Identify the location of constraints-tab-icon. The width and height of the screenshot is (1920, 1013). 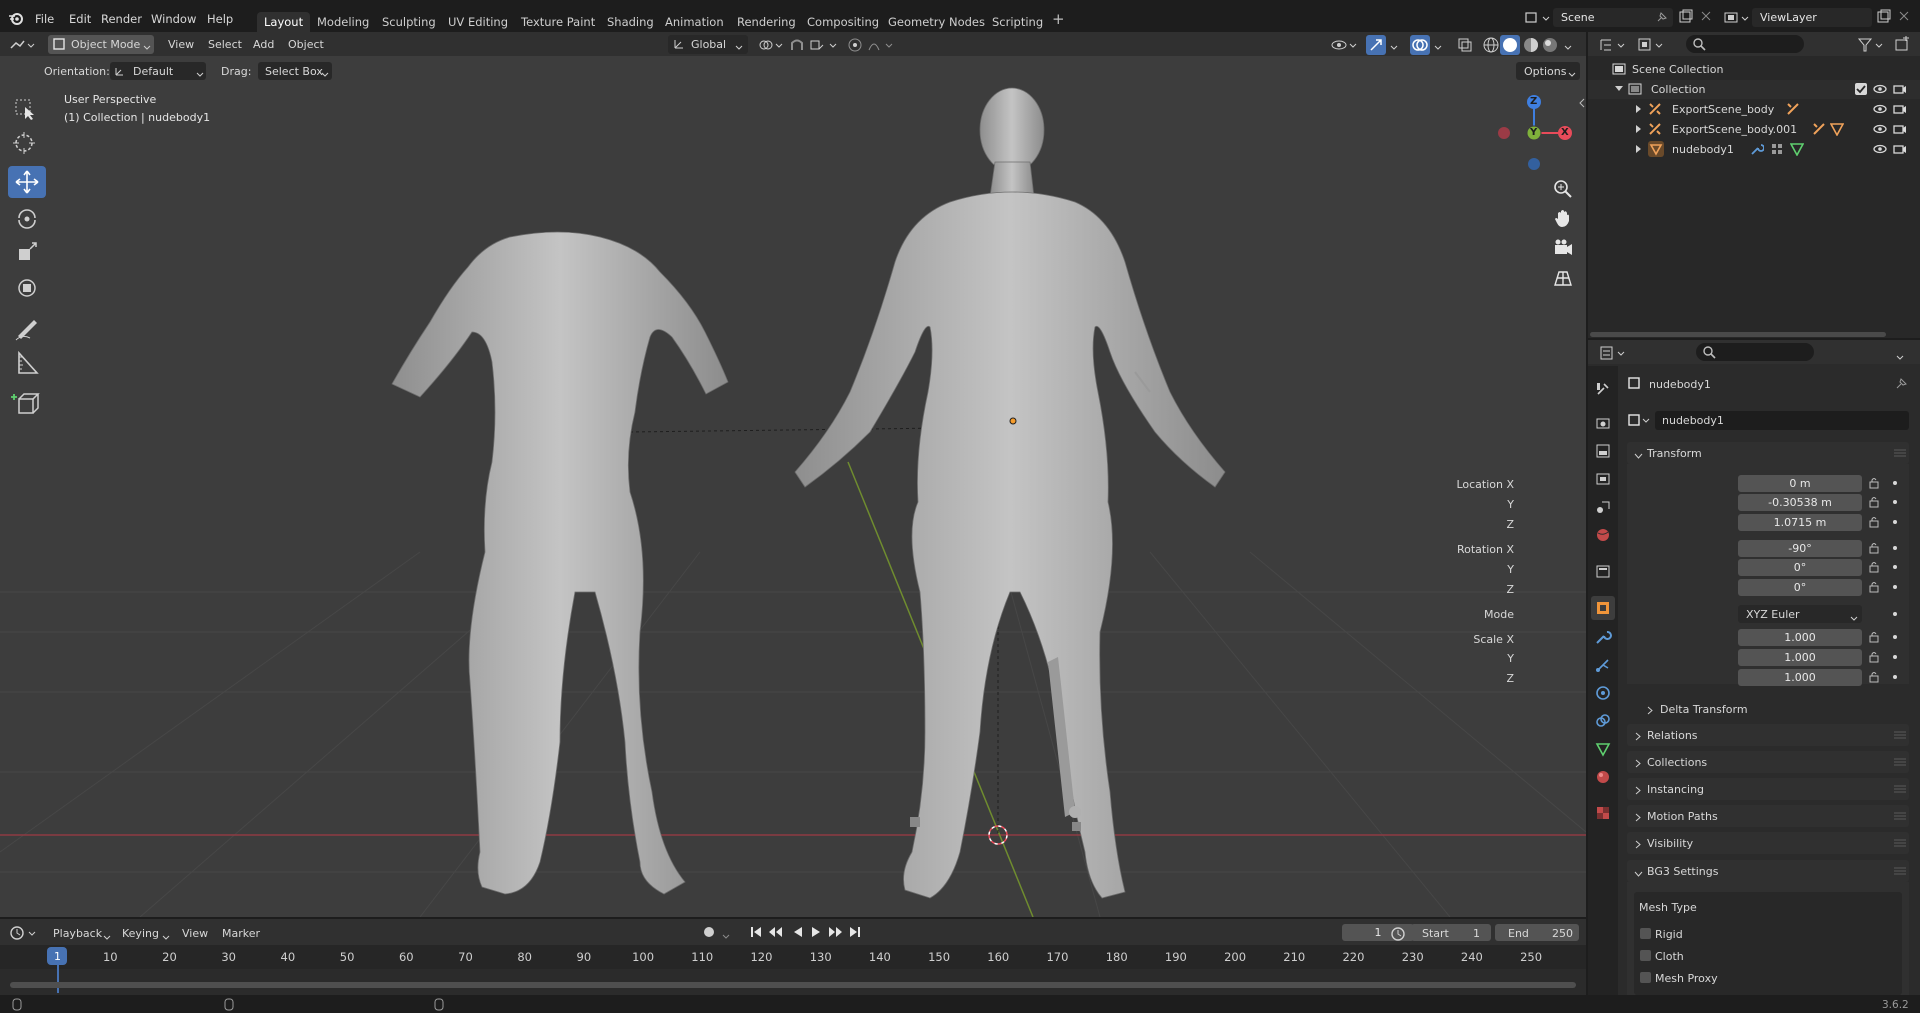
(1603, 722).